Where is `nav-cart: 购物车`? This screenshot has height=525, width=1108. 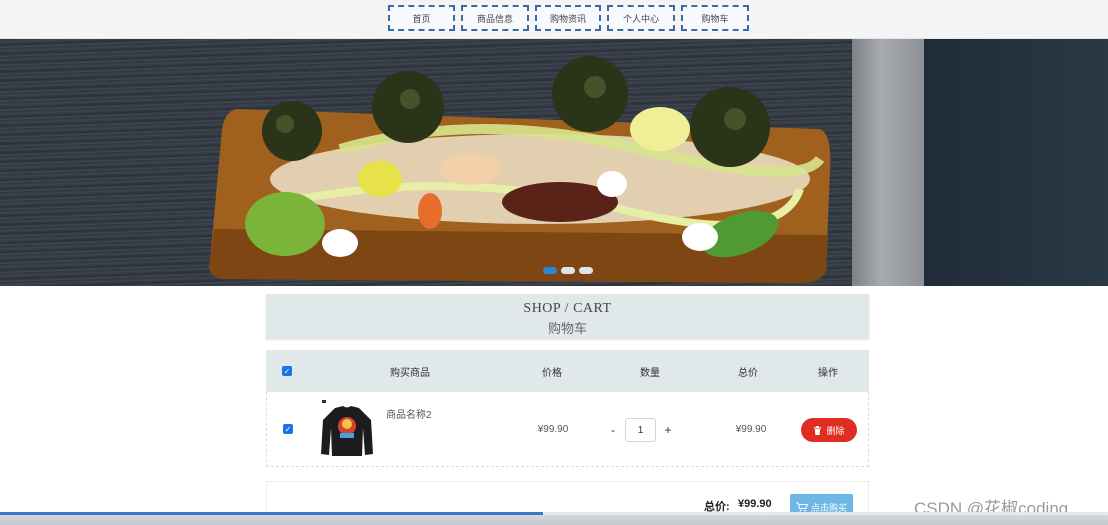
nav-cart: 购物车 is located at coordinates (715, 18).